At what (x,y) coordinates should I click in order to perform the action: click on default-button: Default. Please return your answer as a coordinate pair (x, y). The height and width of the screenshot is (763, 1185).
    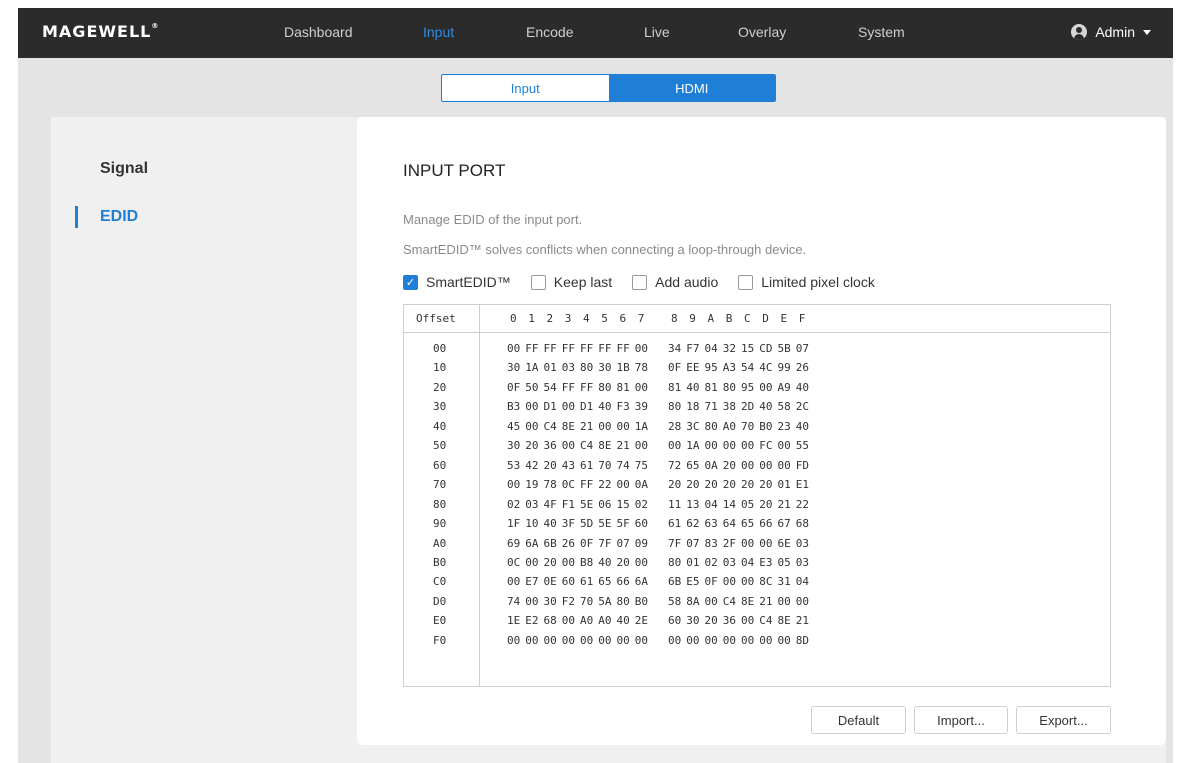
    Looking at the image, I should click on (858, 720).